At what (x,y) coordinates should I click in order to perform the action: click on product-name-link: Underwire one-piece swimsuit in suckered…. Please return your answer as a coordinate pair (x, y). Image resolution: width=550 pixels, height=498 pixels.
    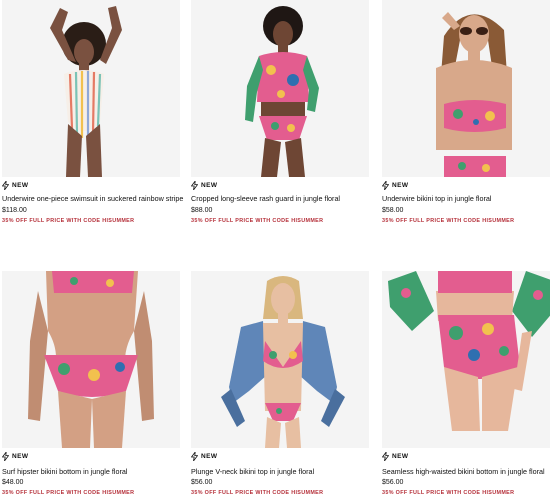
    Looking at the image, I should click on (92, 198).